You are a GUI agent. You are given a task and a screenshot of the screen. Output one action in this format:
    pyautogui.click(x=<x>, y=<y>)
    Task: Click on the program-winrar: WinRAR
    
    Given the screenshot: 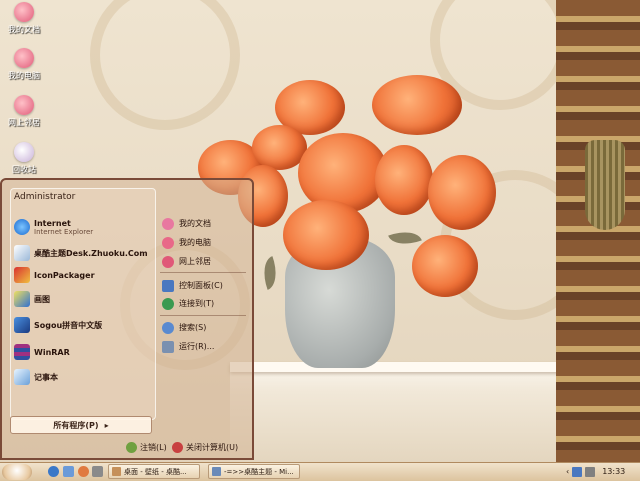 What is the action you would take?
    pyautogui.click(x=42, y=352)
    